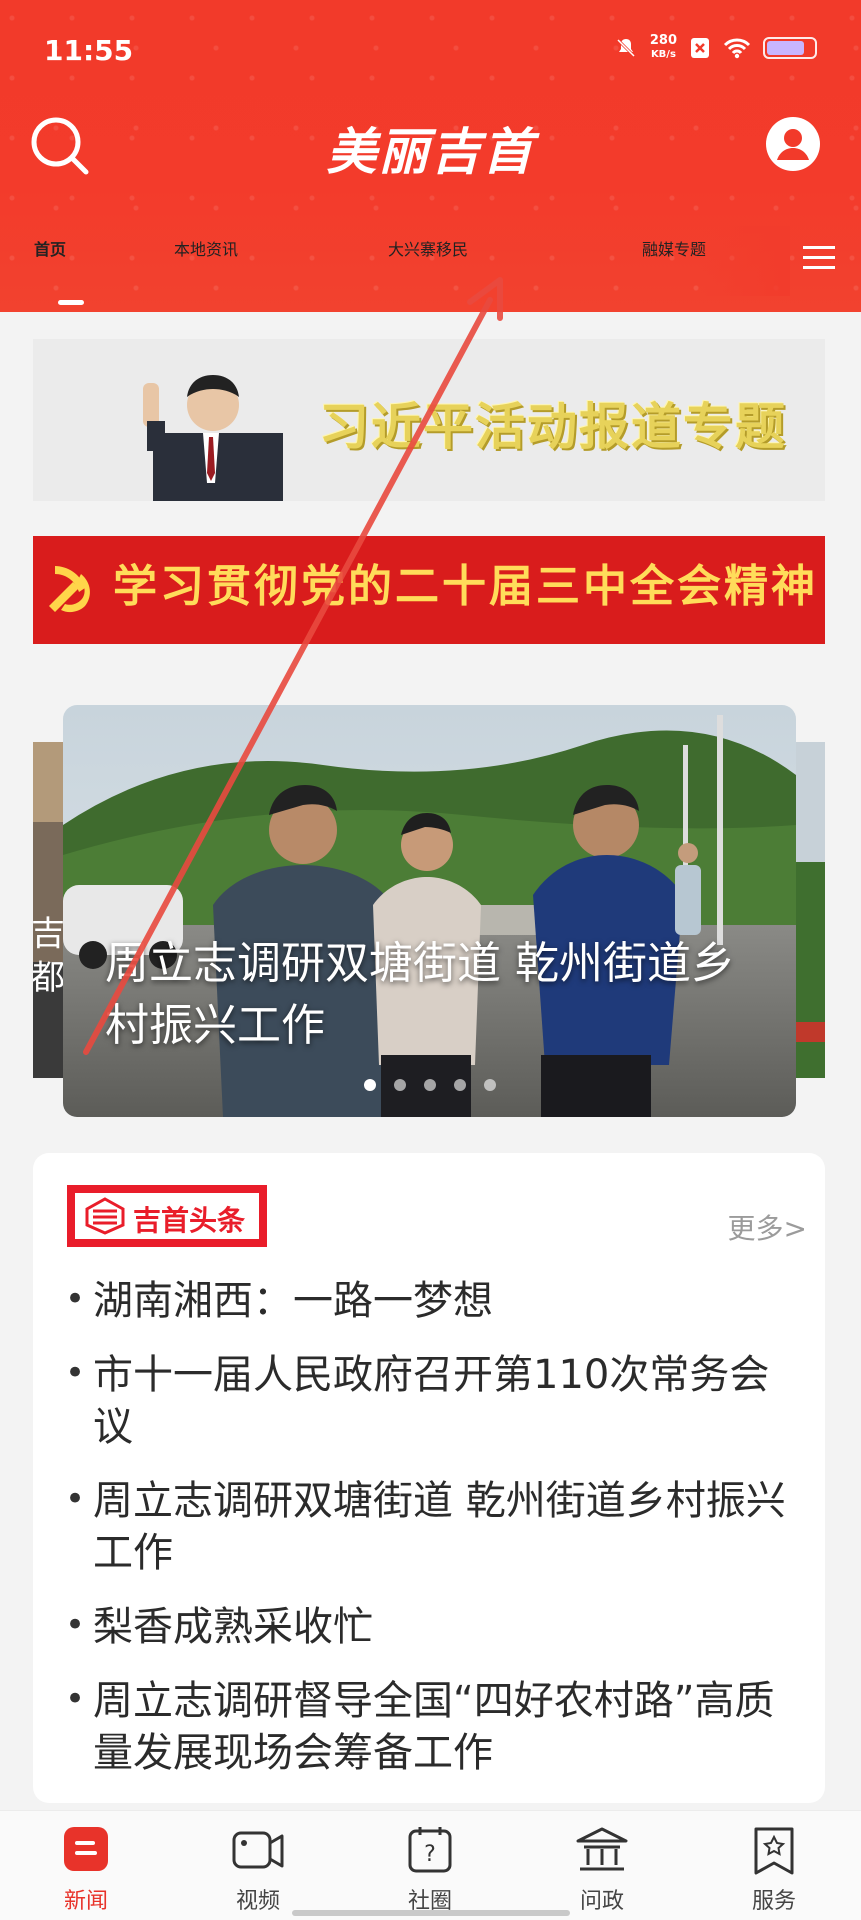 The image size is (861, 1920). What do you see at coordinates (767, 1227) in the screenshot?
I see `more-link: 更多>` at bounding box center [767, 1227].